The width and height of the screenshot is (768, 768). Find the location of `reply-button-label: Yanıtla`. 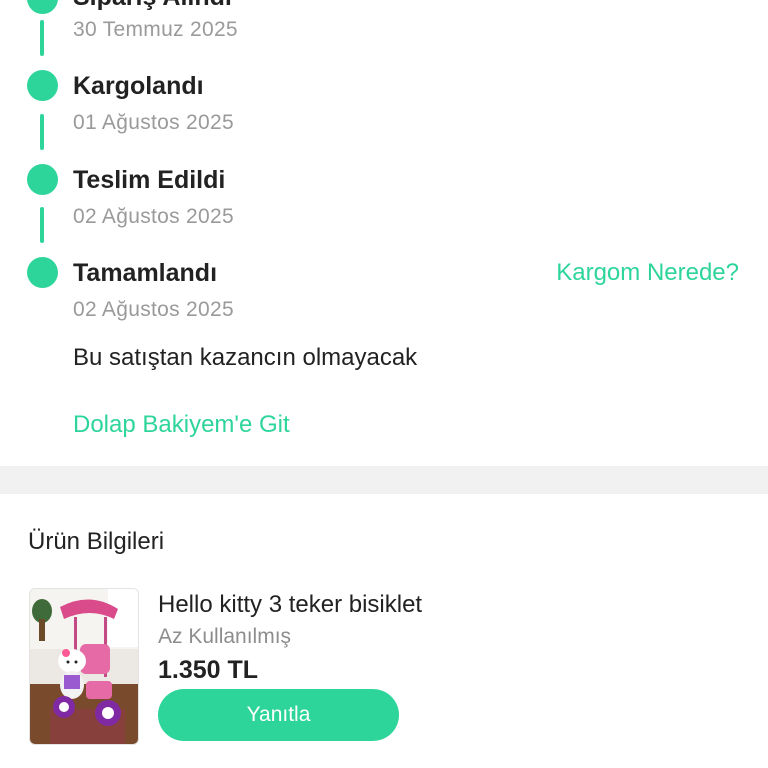

reply-button-label: Yanıtla is located at coordinates (278, 714).